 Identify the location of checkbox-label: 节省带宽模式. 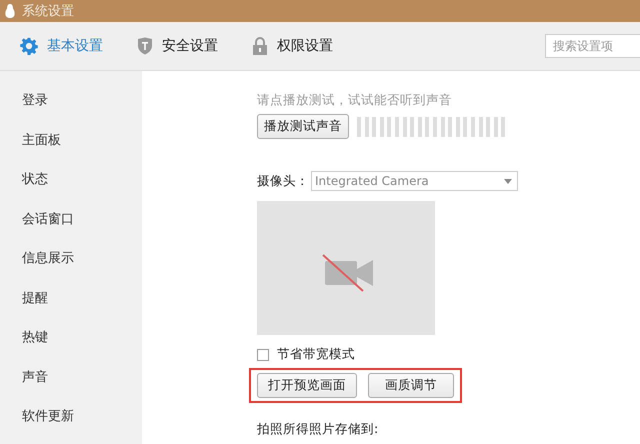
(316, 354).